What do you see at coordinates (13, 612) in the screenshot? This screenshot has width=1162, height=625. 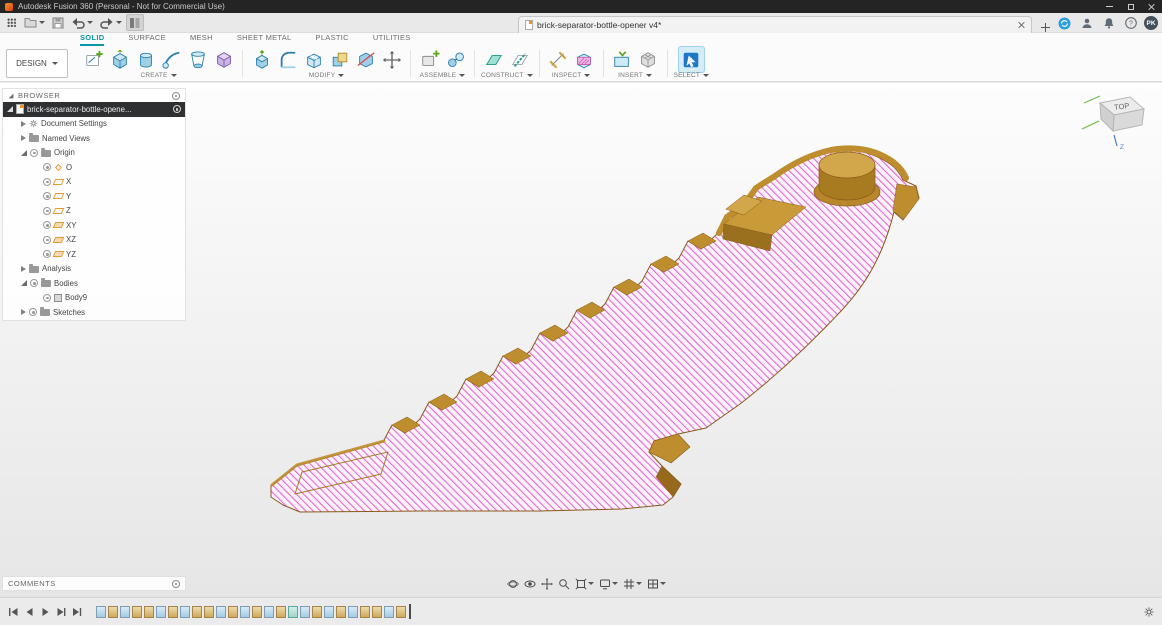 I see `skip-to-start-button` at bounding box center [13, 612].